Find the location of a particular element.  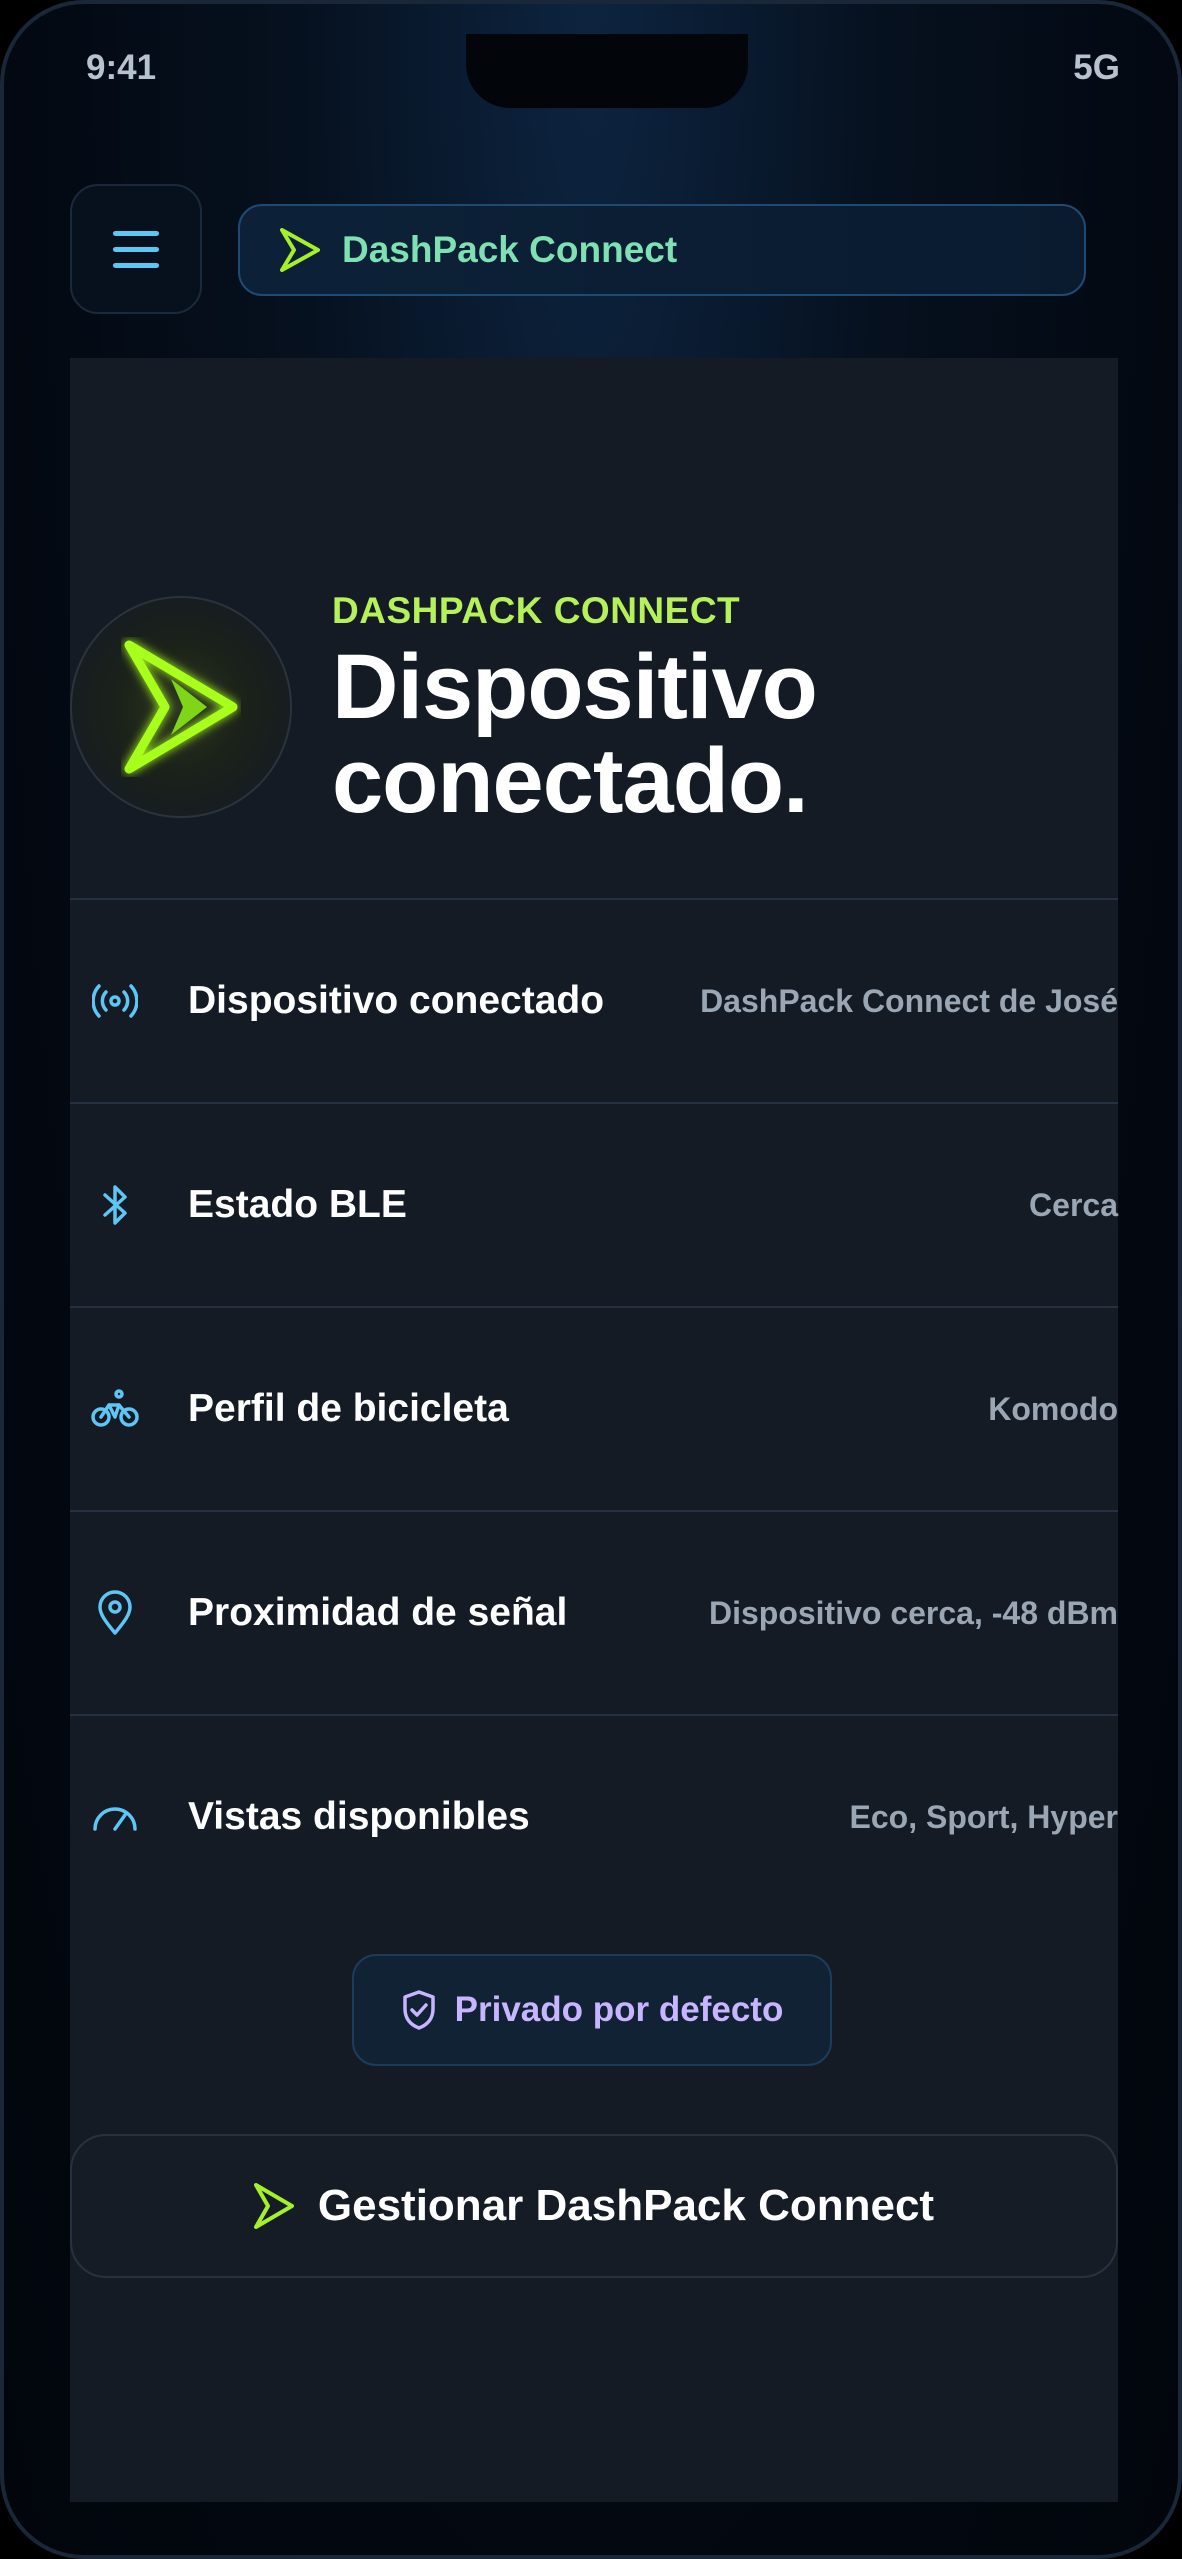

row-value: Komodo is located at coordinates (1053, 1409).